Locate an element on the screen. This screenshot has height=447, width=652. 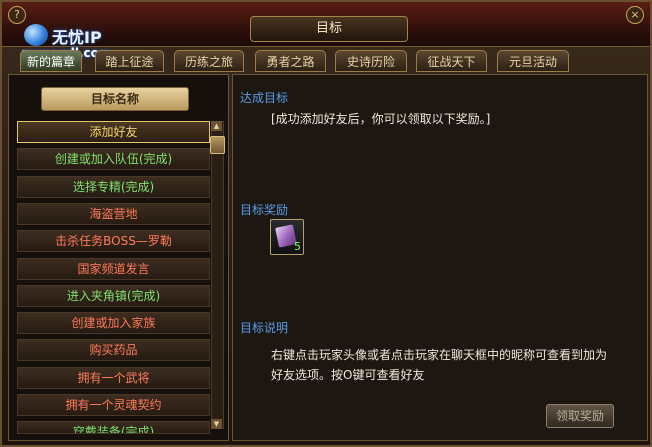
goal-list-item: 购买药品 is located at coordinates (113, 350).